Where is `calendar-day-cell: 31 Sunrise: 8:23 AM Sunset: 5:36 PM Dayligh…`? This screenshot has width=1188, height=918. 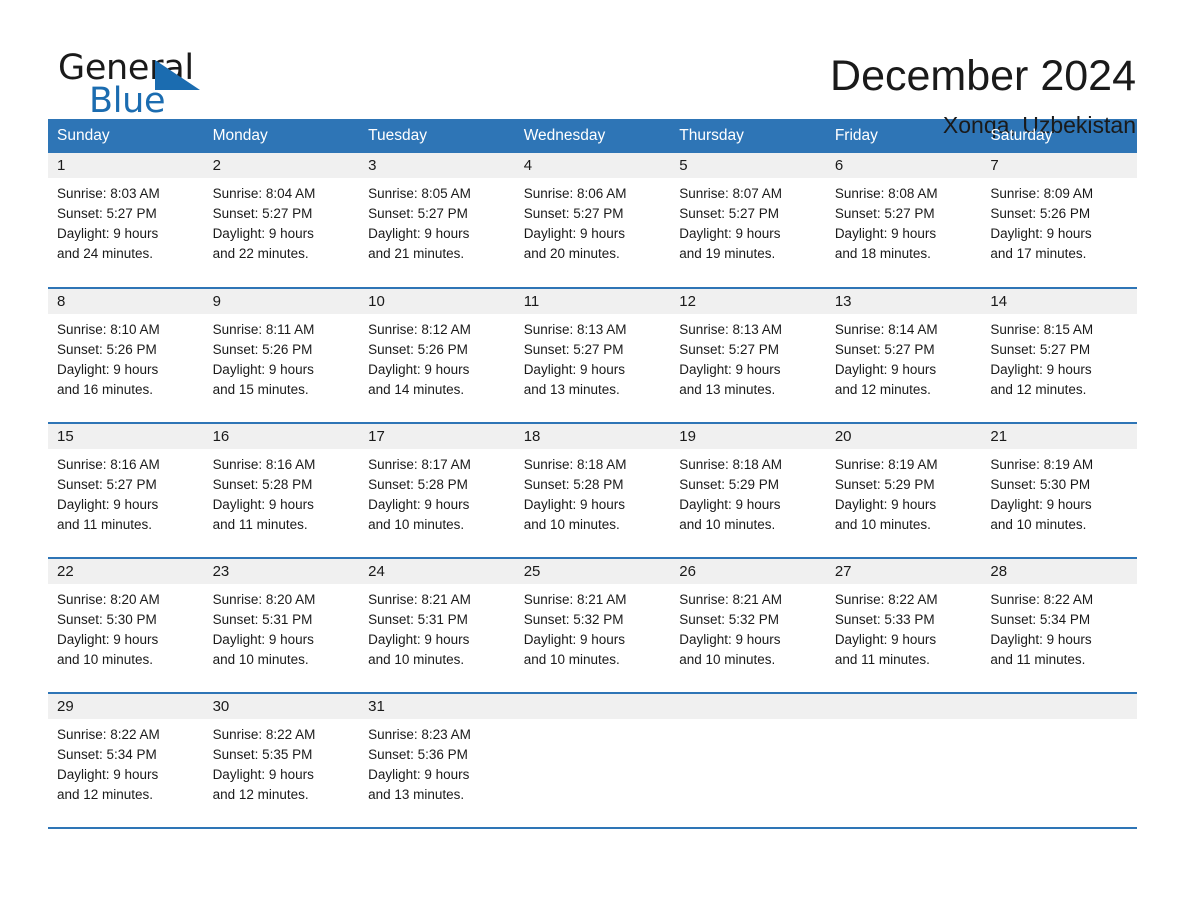 calendar-day-cell: 31 Sunrise: 8:23 AM Sunset: 5:36 PM Dayligh… is located at coordinates (437, 760).